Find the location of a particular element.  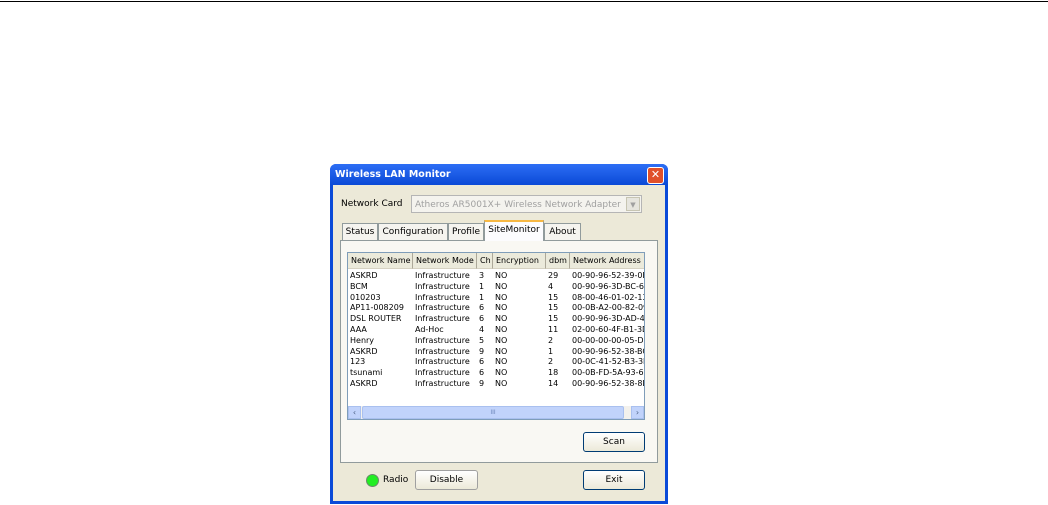

scroll-left-icon: ‹ is located at coordinates (354, 412).